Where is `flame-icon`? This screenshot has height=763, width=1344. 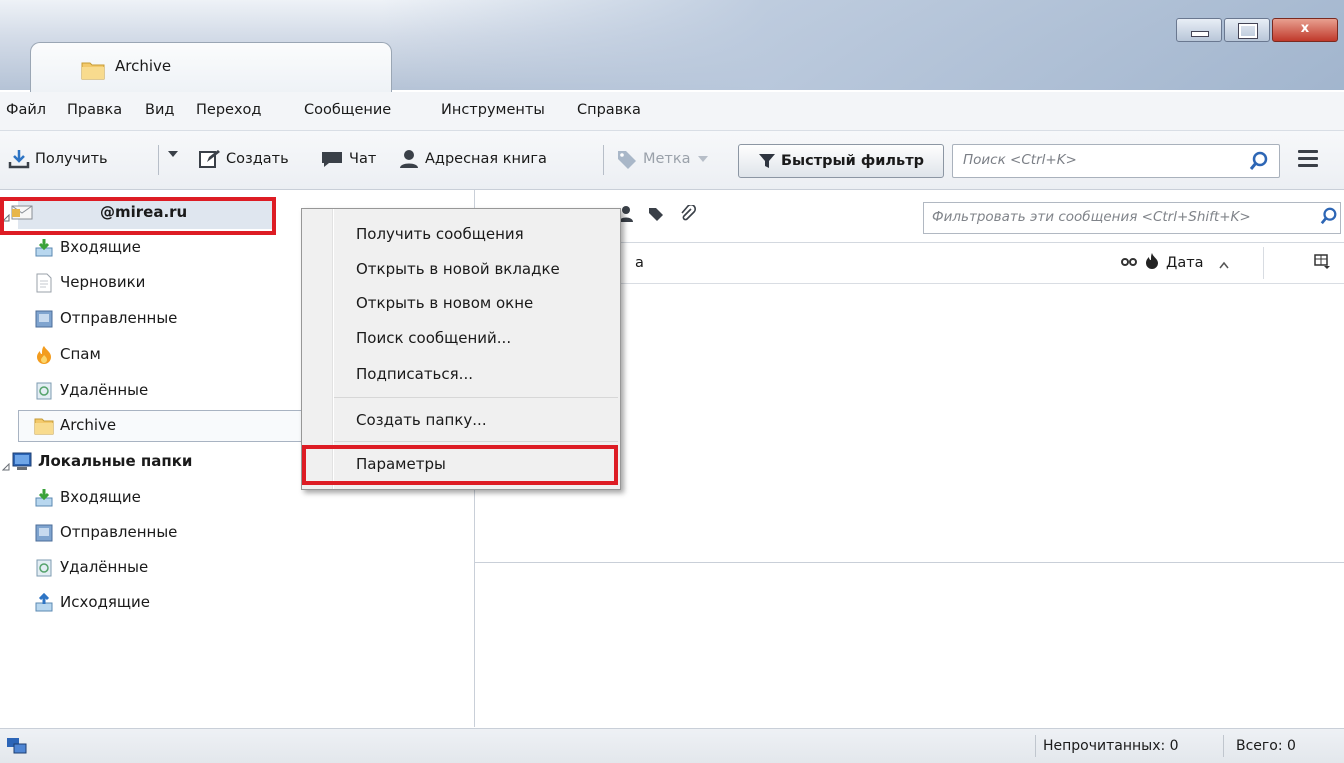 flame-icon is located at coordinates (44, 357).